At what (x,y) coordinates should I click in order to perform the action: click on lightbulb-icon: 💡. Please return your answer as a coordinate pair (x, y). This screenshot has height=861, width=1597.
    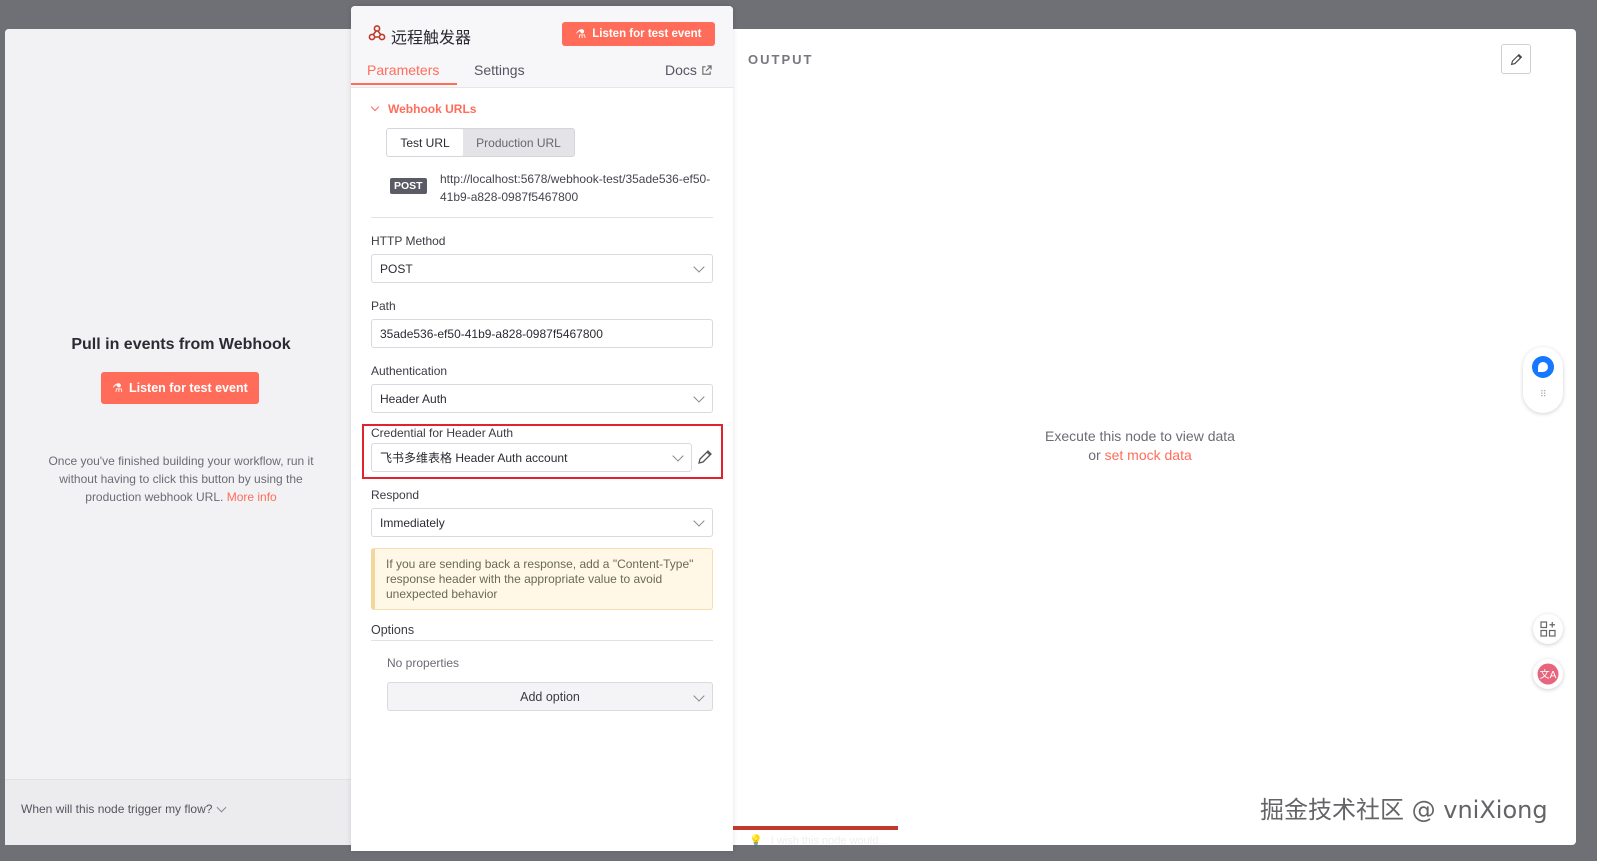
    Looking at the image, I should click on (756, 841).